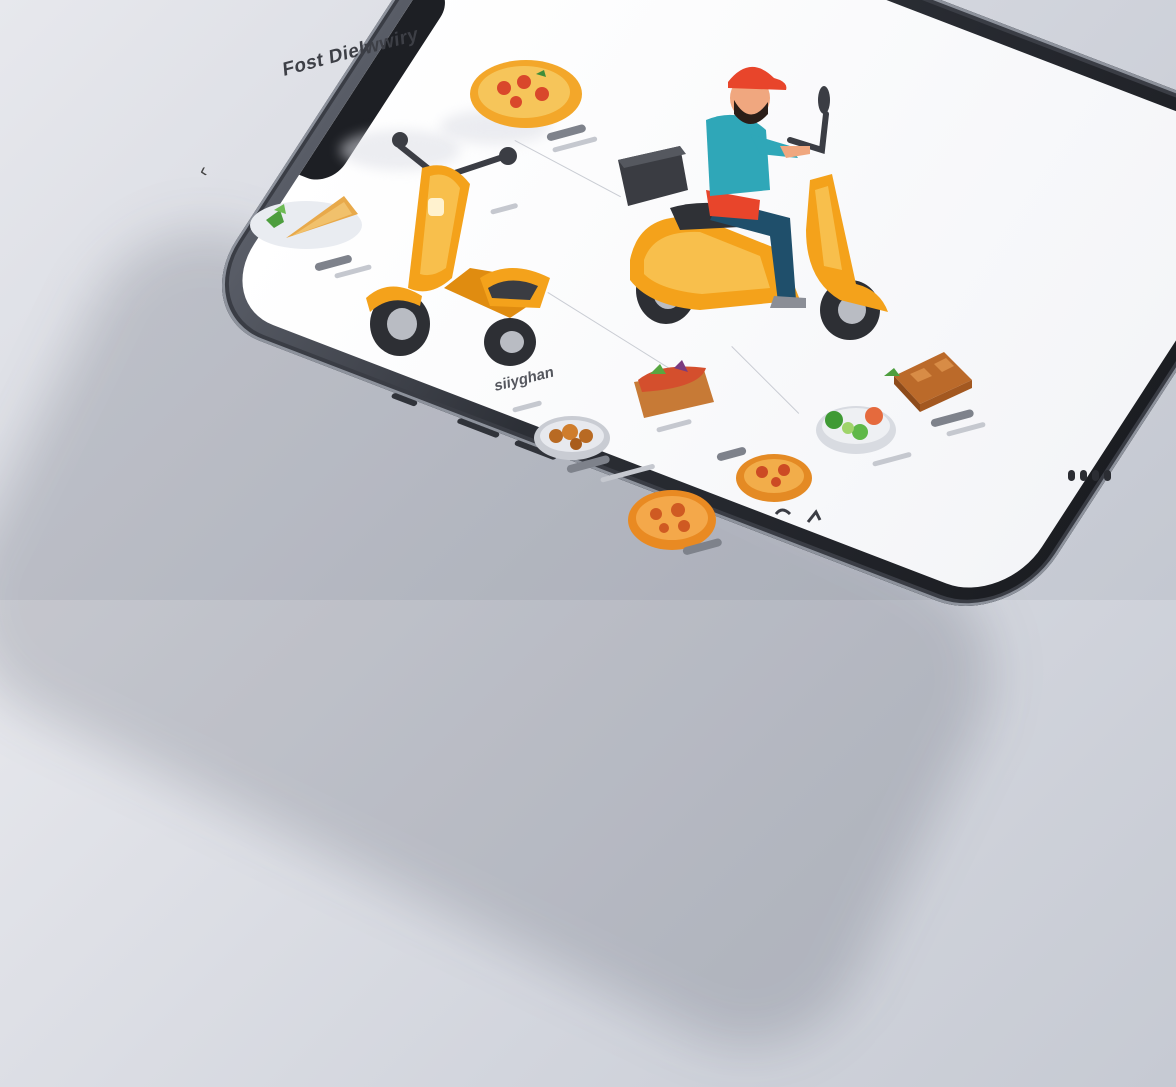 This screenshot has width=1176, height=1087. I want to click on fried-chicken-icon, so click(572, 437).